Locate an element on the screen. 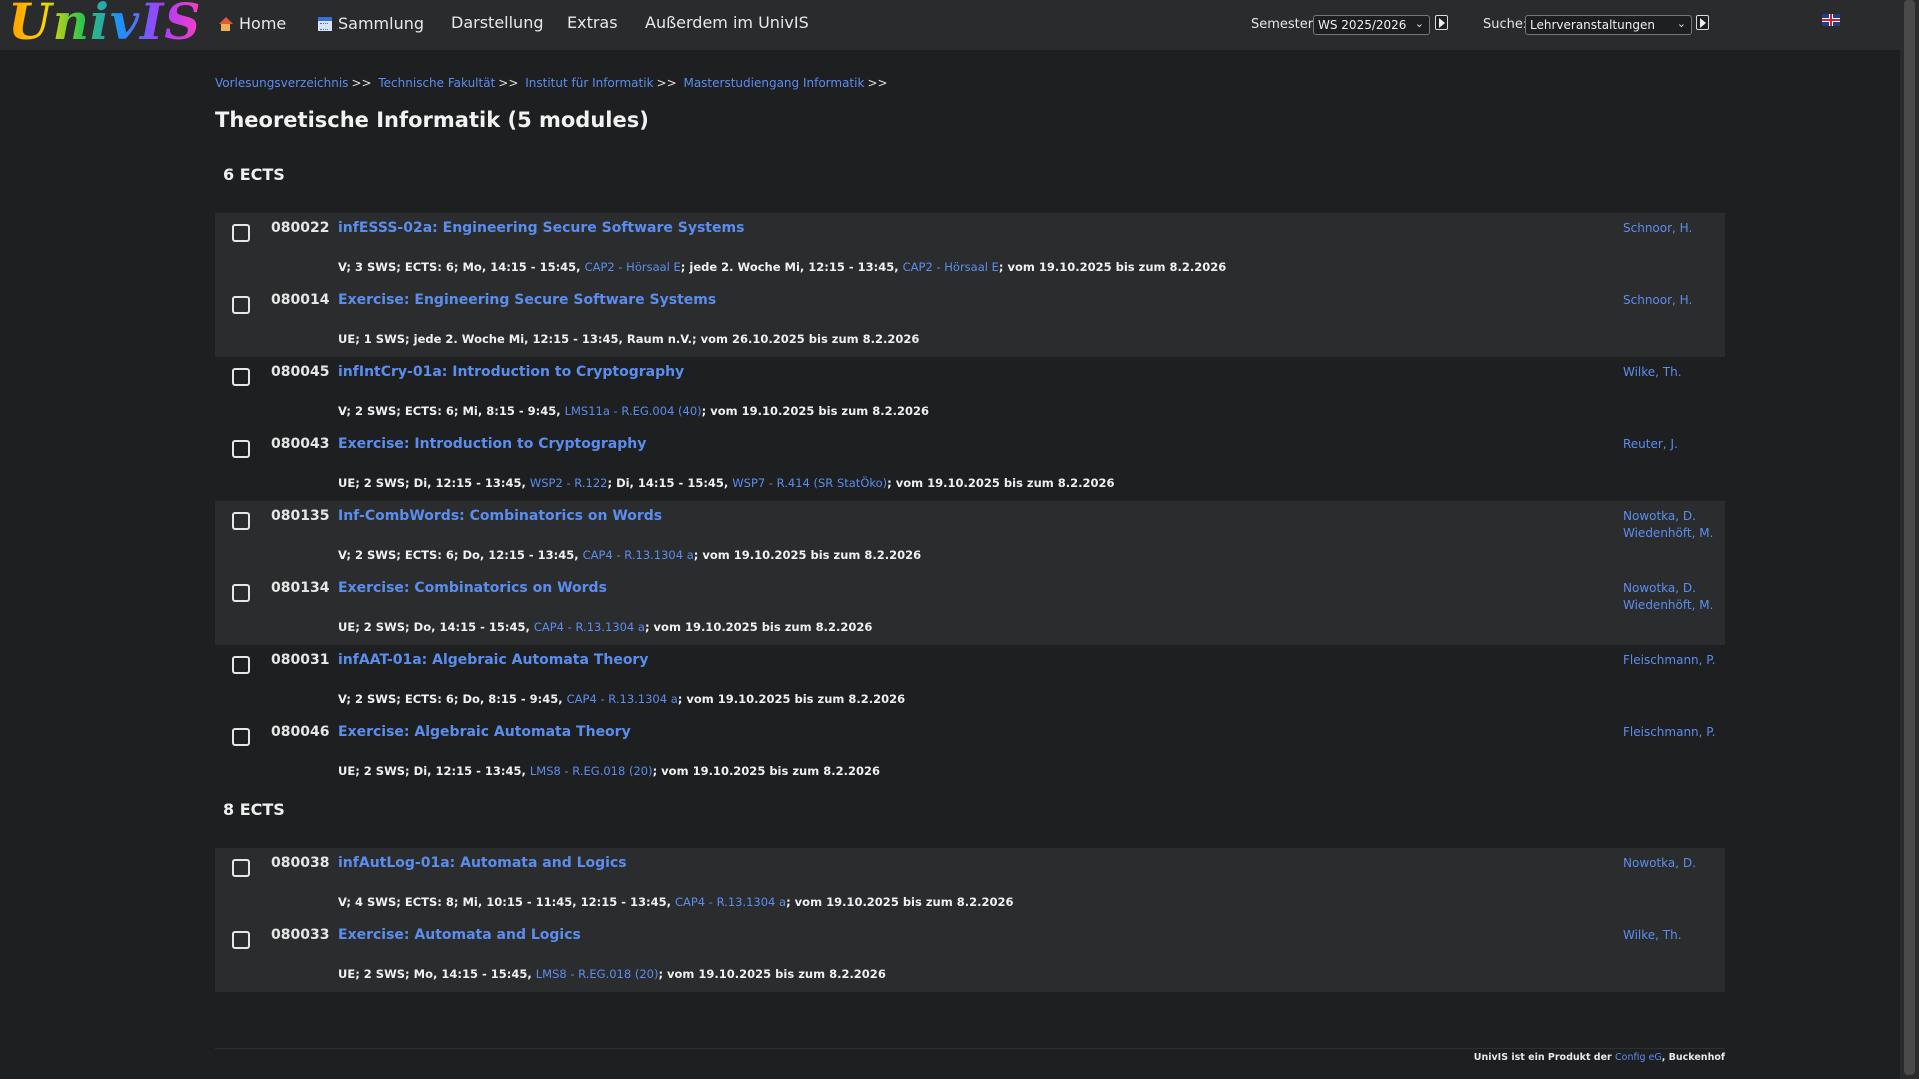  semester-select-value: WS 2025/2026 is located at coordinates (1362, 25).